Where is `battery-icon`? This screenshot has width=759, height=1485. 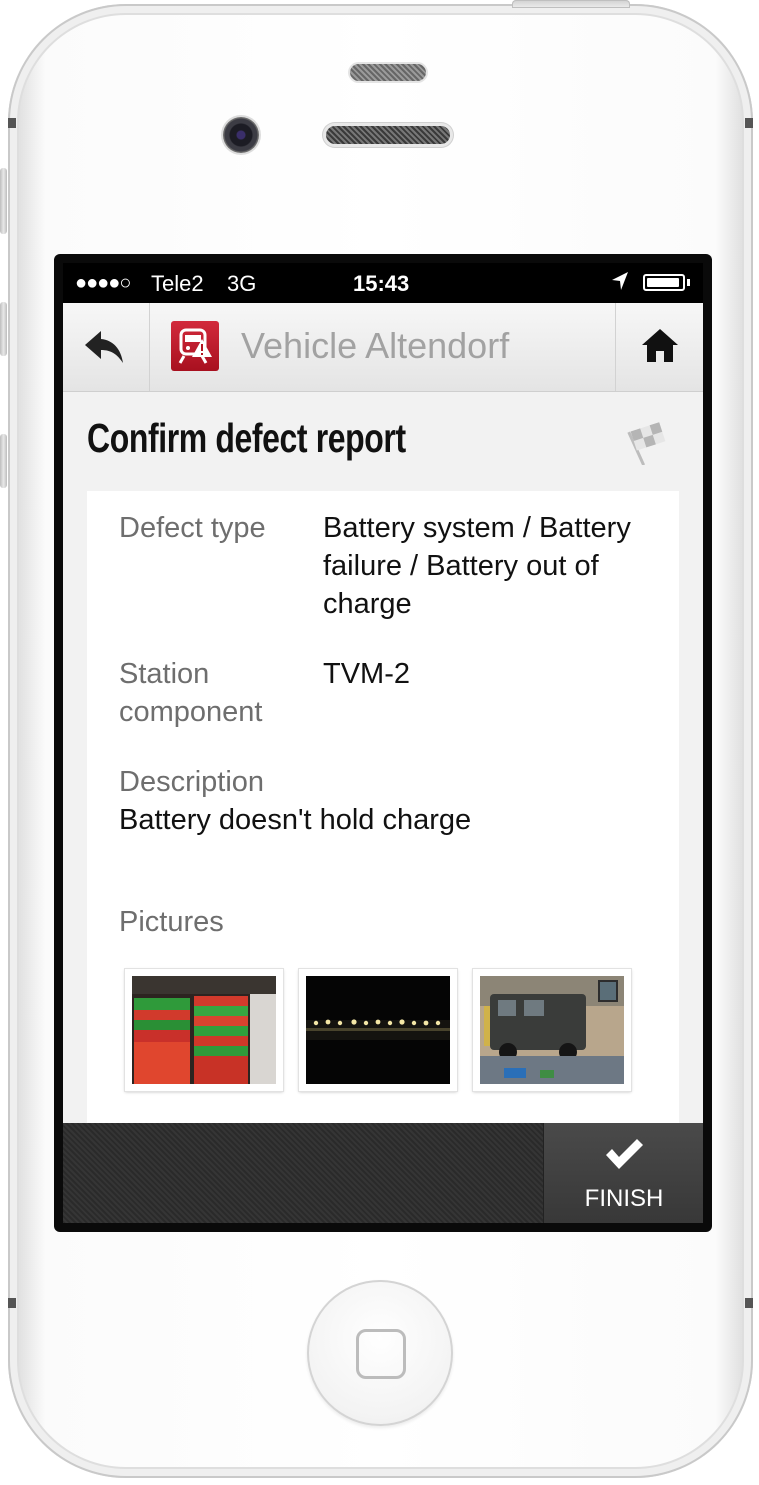
battery-icon is located at coordinates (664, 282).